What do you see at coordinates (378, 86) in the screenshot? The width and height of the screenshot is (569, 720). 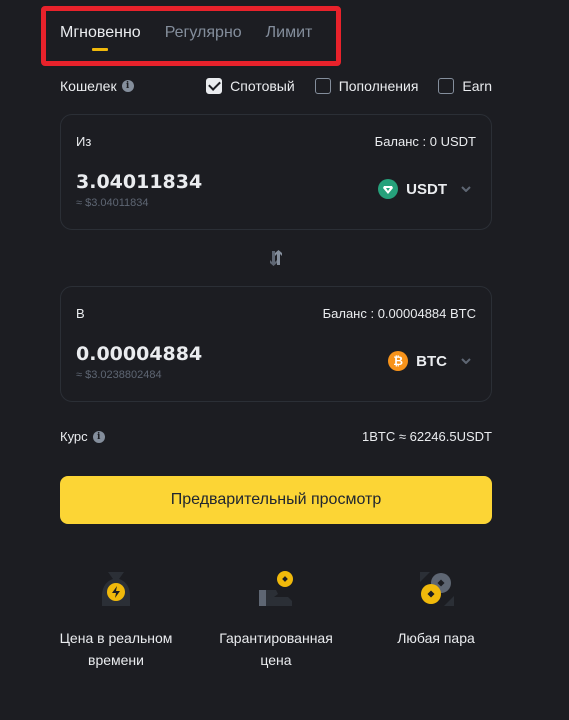 I see `wallet-option-funding-label: Пополнения` at bounding box center [378, 86].